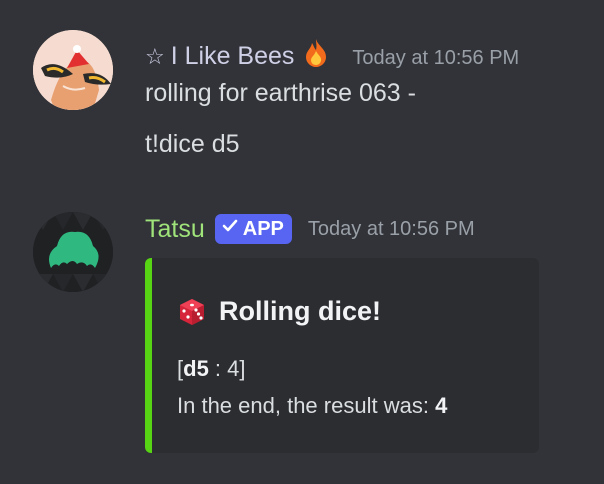 The height and width of the screenshot is (484, 604). I want to click on checkmark-icon, so click(230, 229).